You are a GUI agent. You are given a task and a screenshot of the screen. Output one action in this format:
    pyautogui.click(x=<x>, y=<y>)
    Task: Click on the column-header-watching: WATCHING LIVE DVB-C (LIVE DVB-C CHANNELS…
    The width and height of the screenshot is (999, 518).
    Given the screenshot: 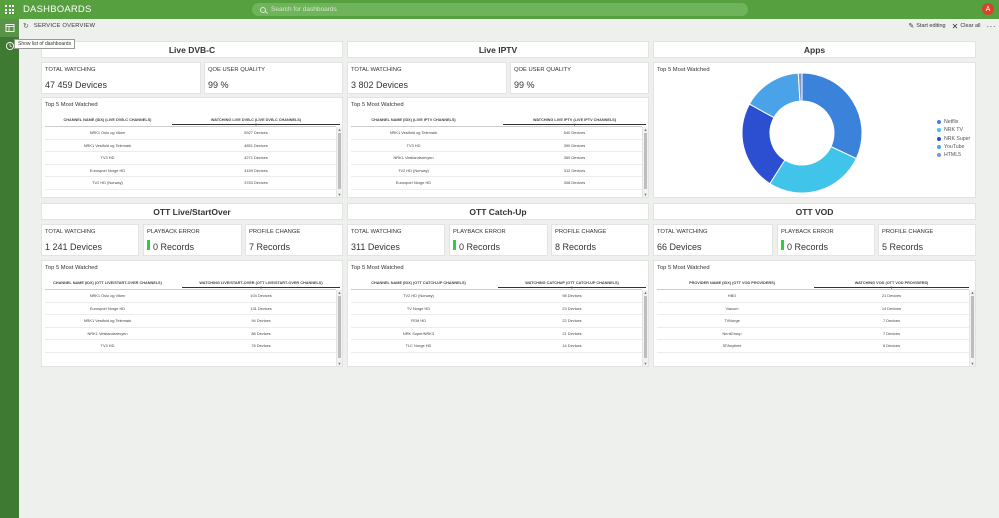 What is the action you would take?
    pyautogui.click(x=256, y=121)
    